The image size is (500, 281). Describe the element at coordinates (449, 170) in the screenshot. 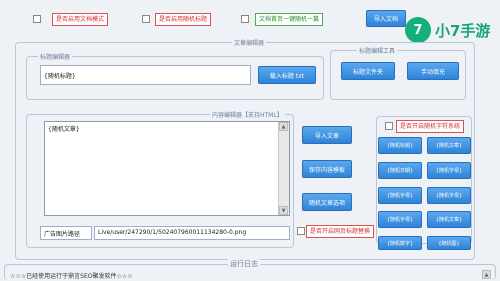

I see `tag-random-letter-button-1: {随机字母}` at that location.